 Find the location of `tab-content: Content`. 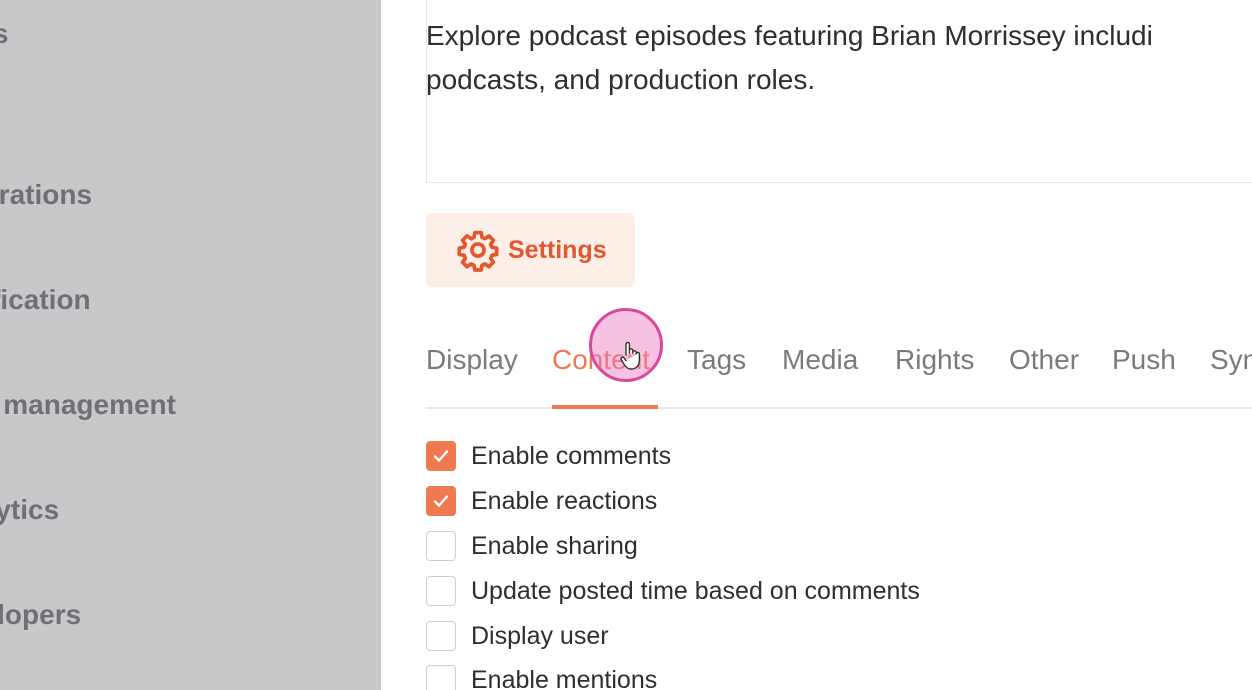

tab-content: Content is located at coordinates (601, 360).